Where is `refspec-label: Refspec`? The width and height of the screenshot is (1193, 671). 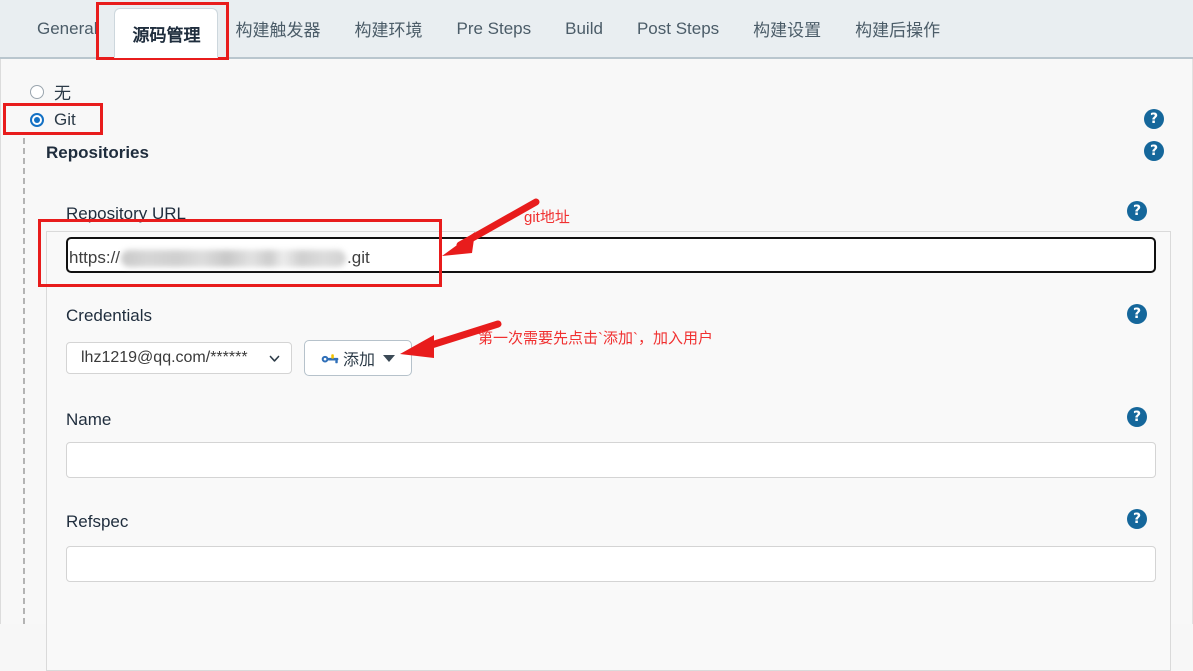 refspec-label: Refspec is located at coordinates (97, 521).